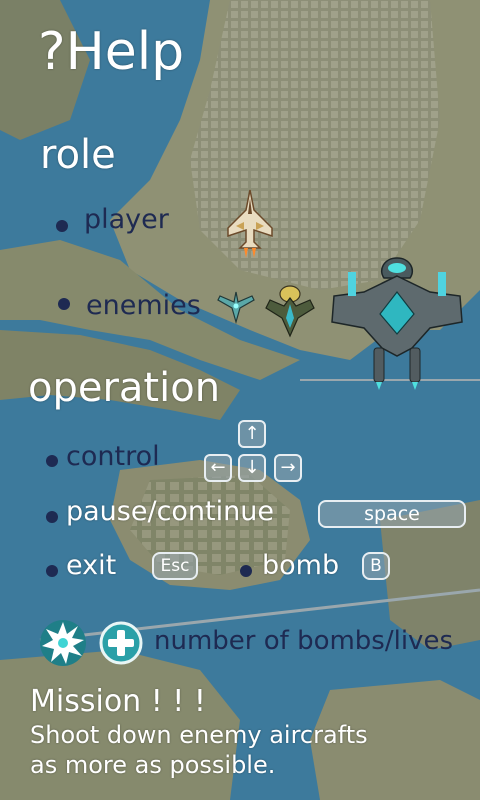 This screenshot has width=480, height=800. Describe the element at coordinates (170, 511) in the screenshot. I see `pause-label: pause/continue` at that location.